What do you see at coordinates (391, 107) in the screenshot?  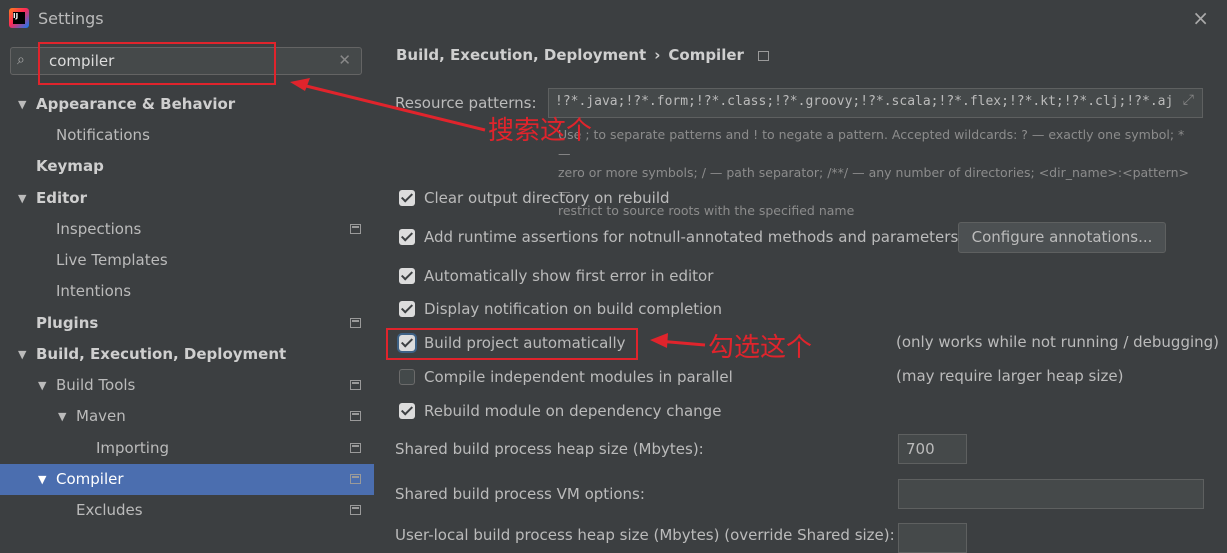 I see `annotation-arrow-search` at bounding box center [391, 107].